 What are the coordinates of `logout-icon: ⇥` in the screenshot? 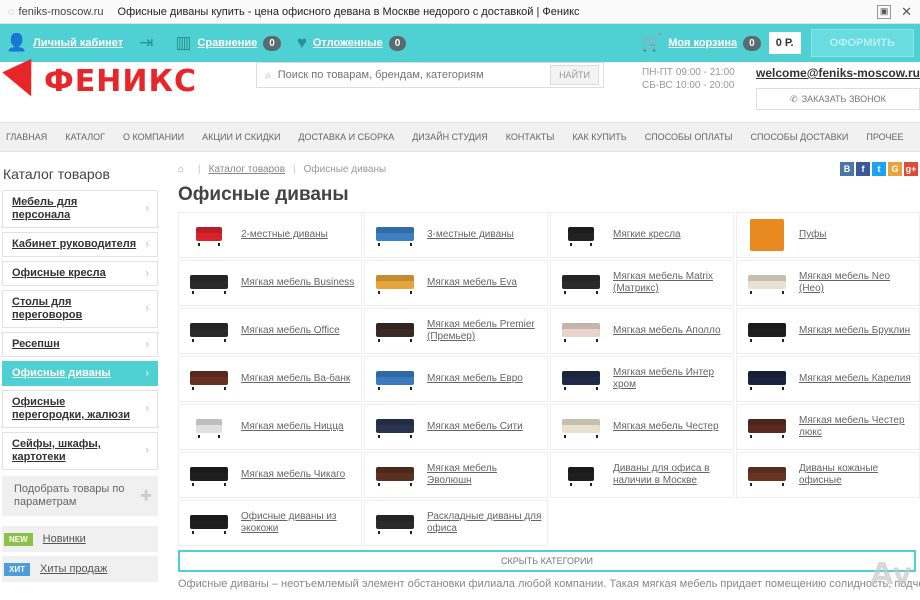 It's located at (146, 43).